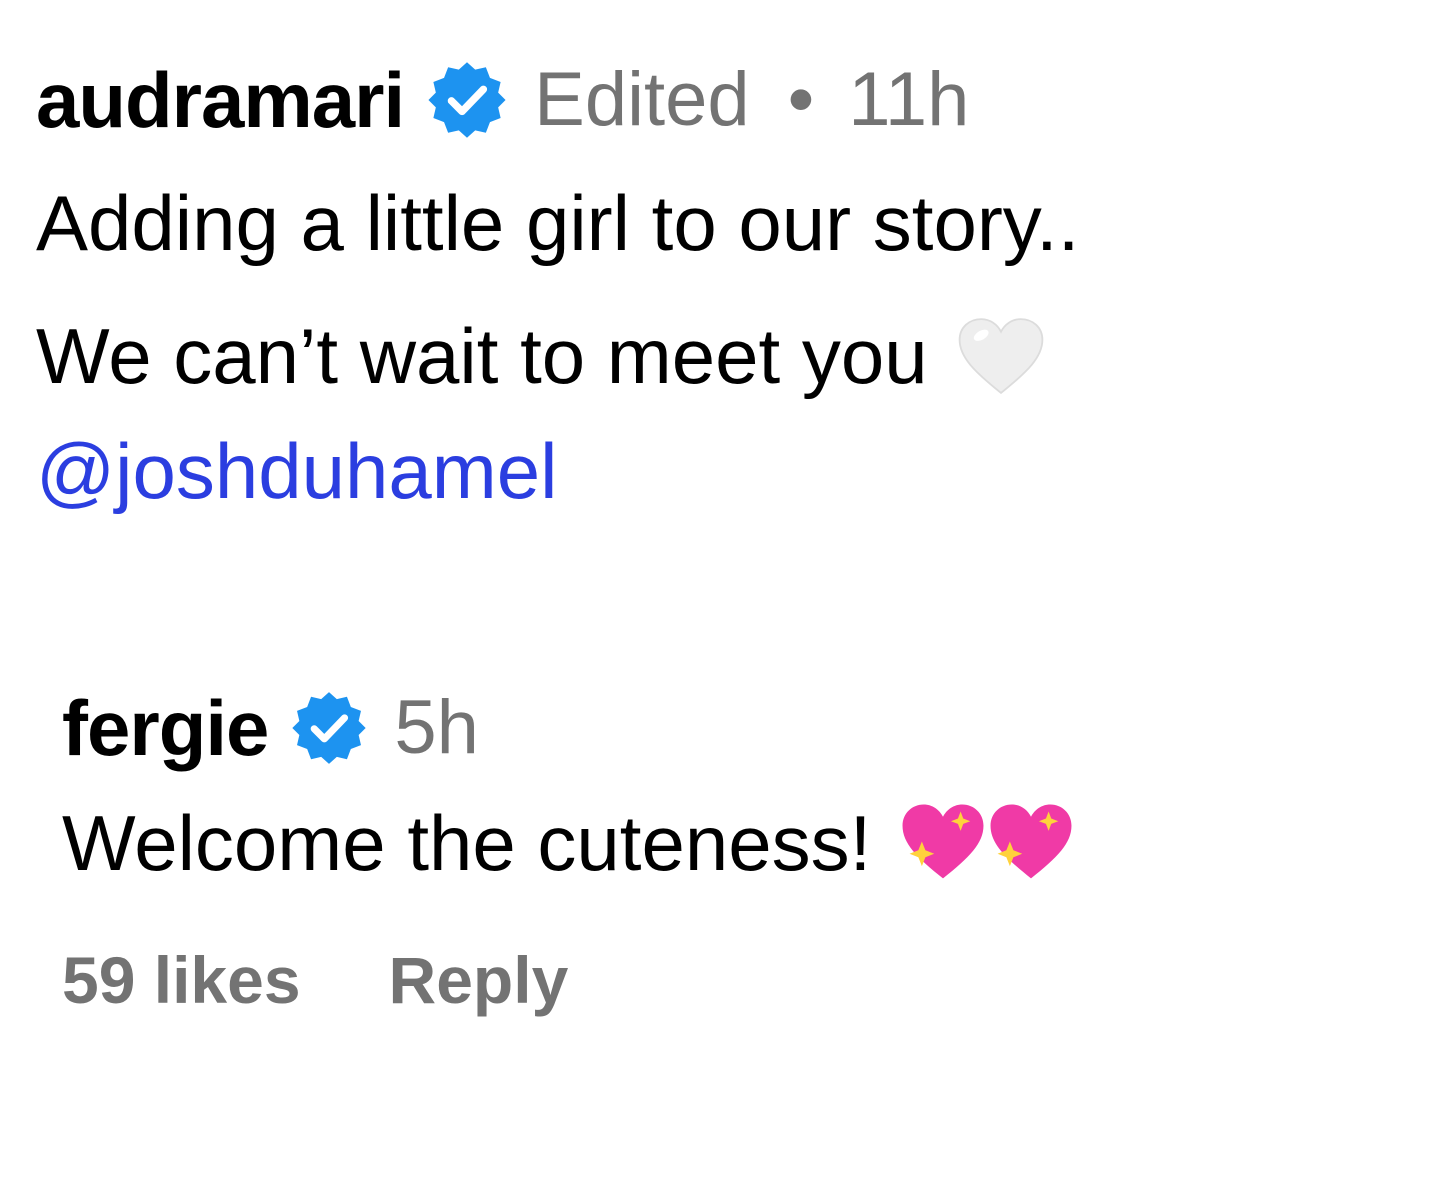  What do you see at coordinates (467, 843) in the screenshot?
I see `comment-text: Welcome the cuteness!` at bounding box center [467, 843].